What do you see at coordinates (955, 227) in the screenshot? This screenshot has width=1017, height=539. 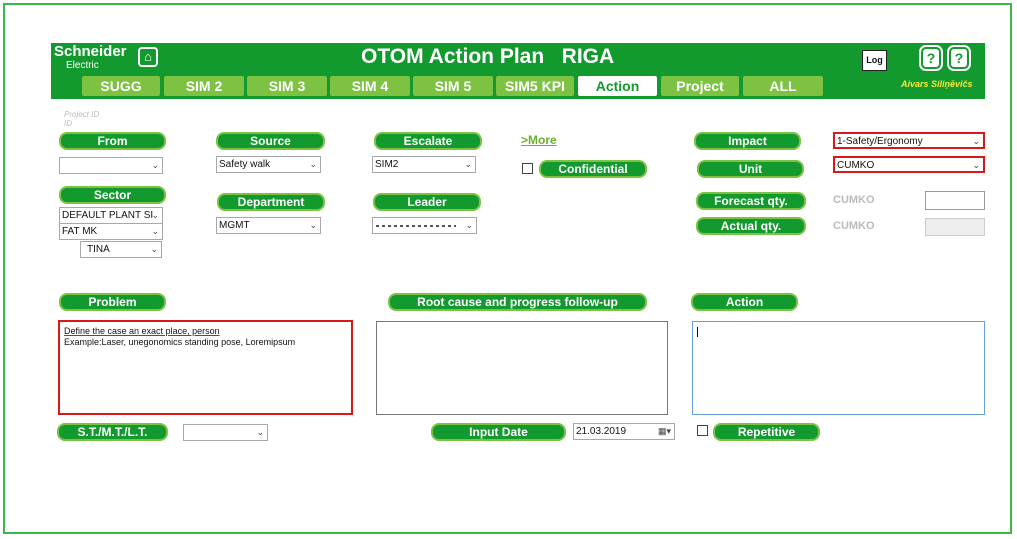 I see `actual-qty-input` at bounding box center [955, 227].